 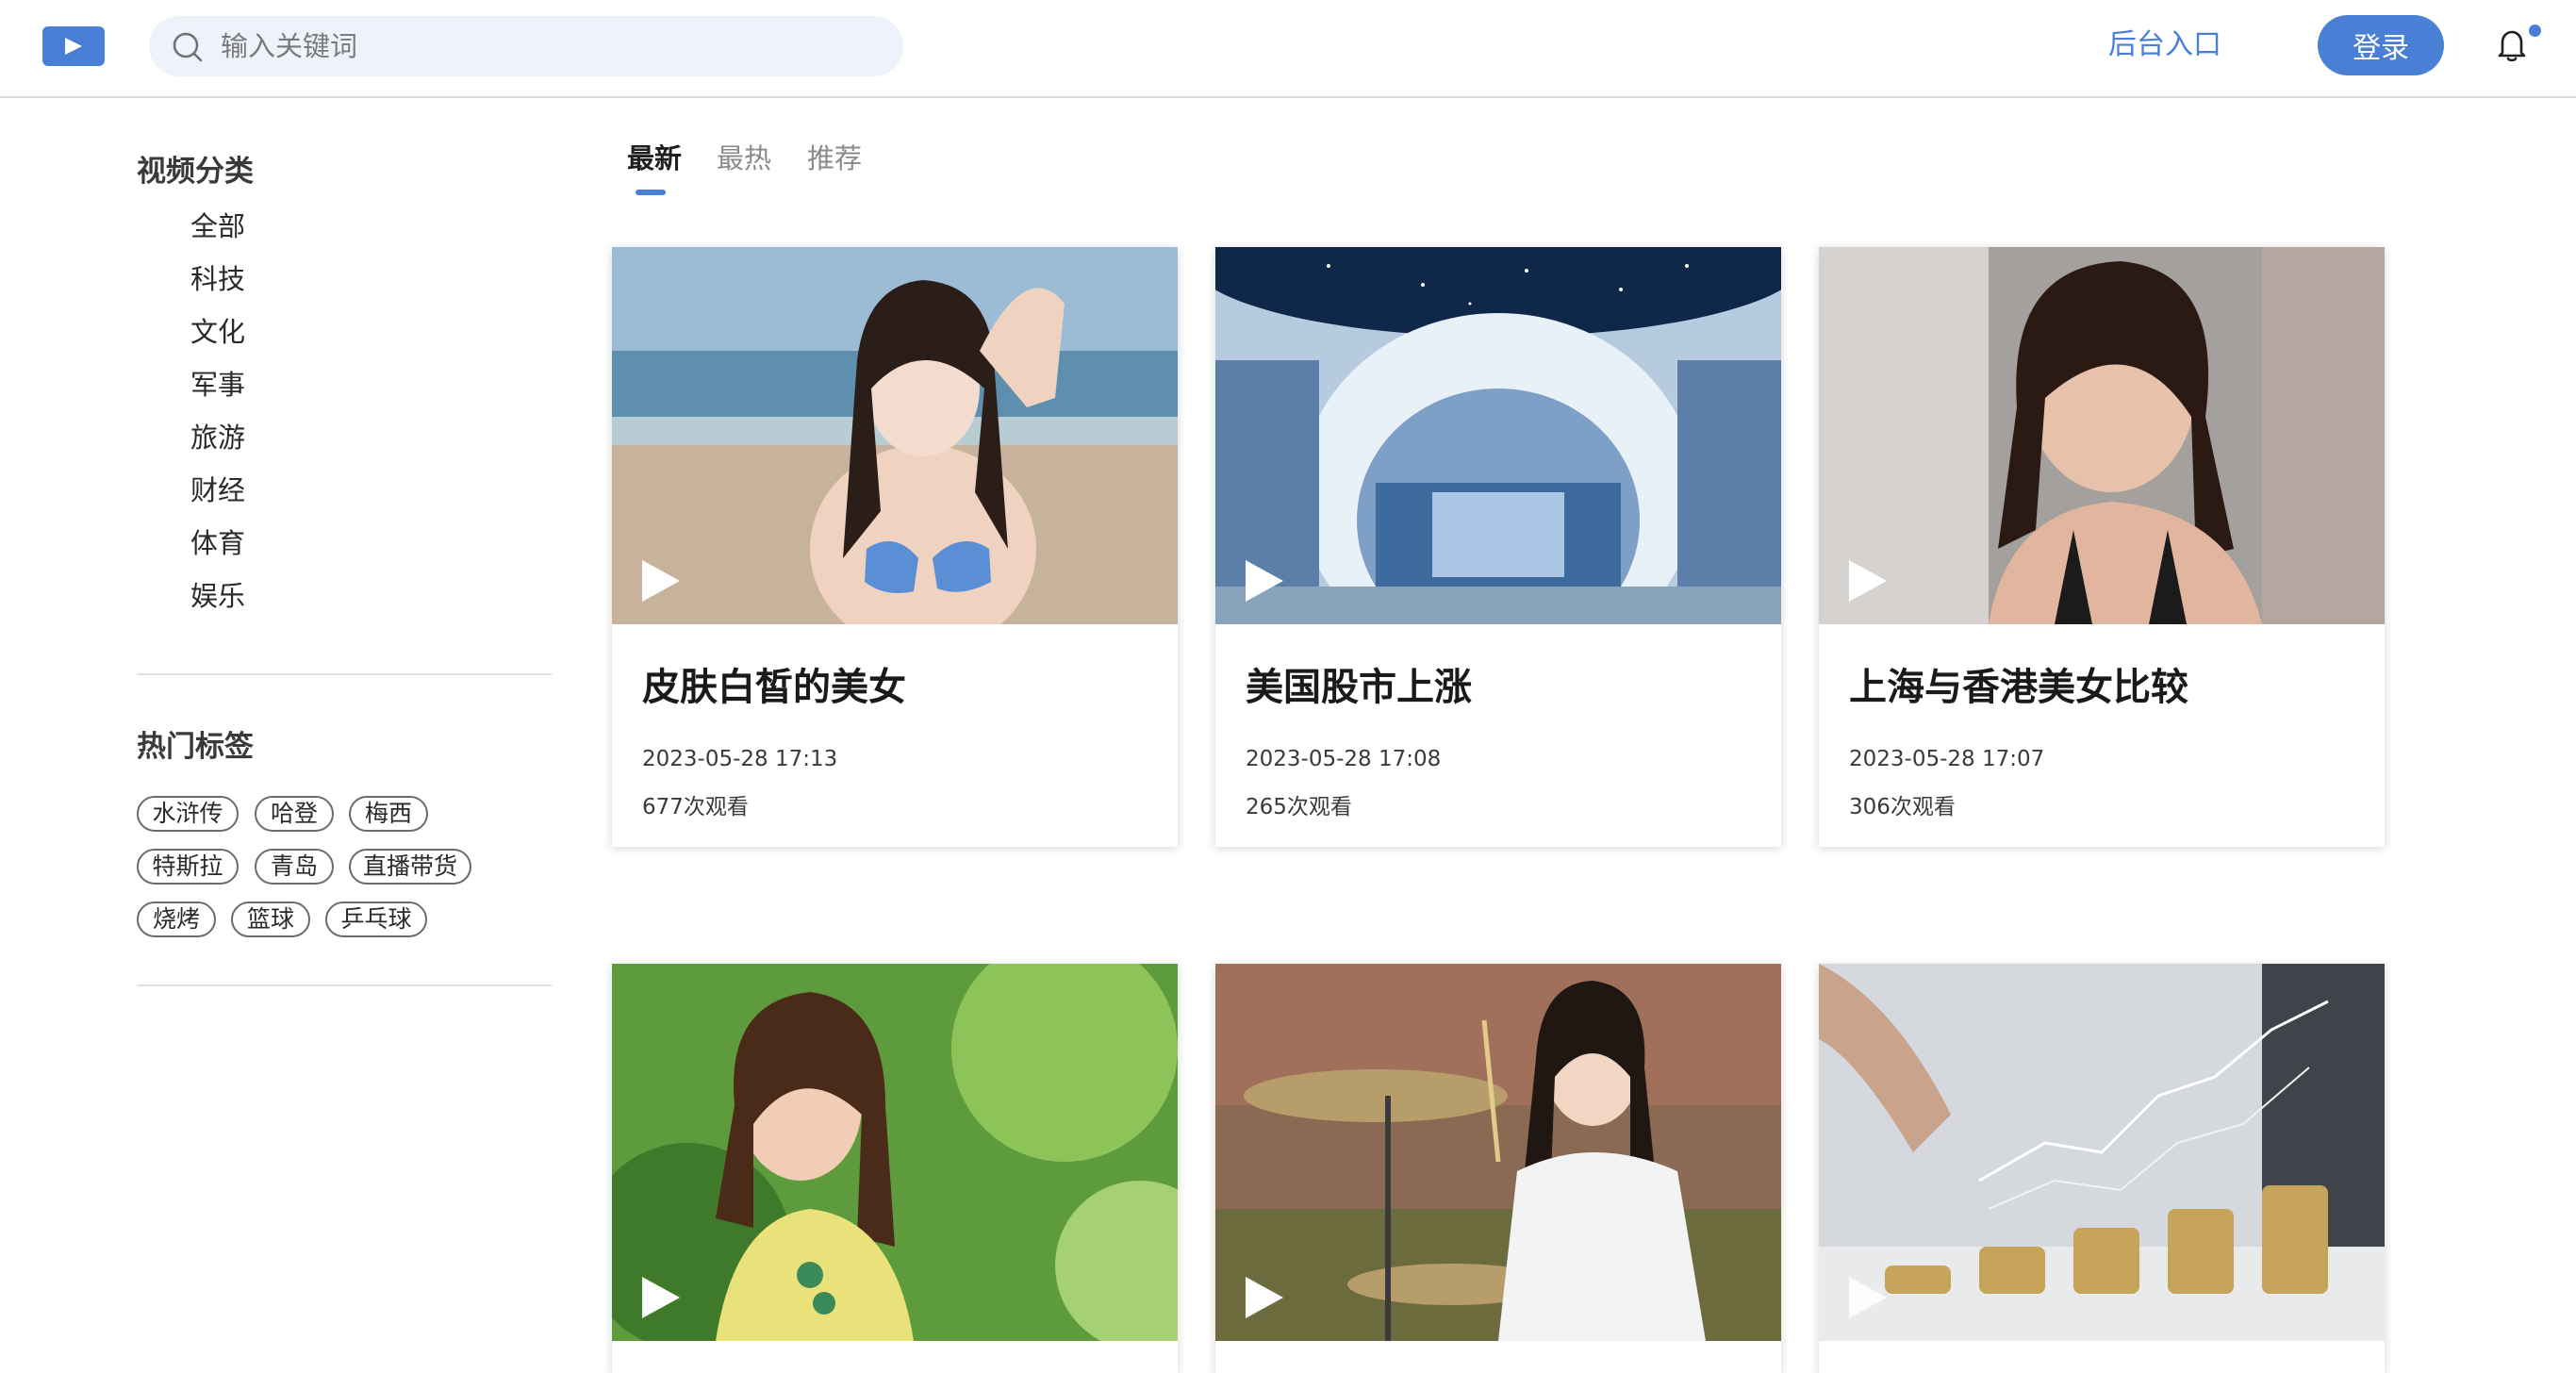 What do you see at coordinates (651, 192) in the screenshot?
I see `active-tab-indicator` at bounding box center [651, 192].